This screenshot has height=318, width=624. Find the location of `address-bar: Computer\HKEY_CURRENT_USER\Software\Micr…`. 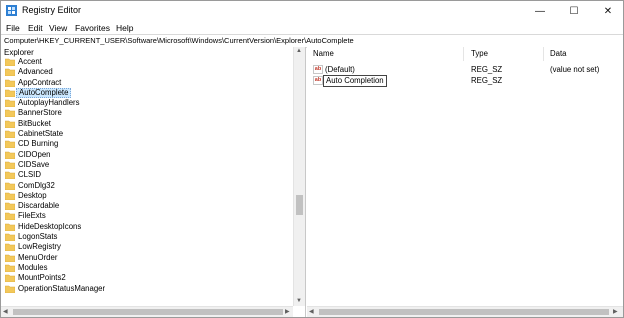

address-bar: Computer\HKEY_CURRENT_USER\Software\Micr… is located at coordinates (312, 41).